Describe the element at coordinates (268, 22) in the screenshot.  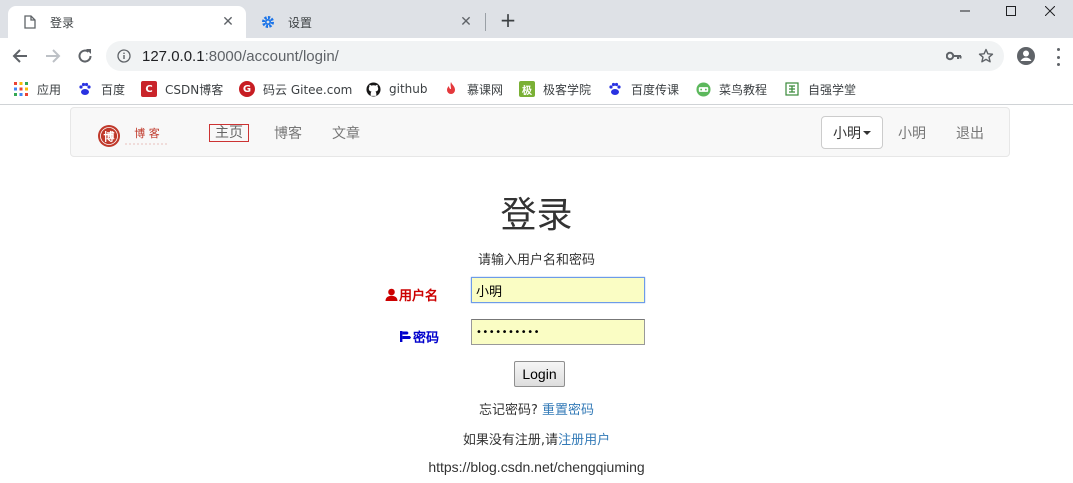
I see `gear-icon` at that location.